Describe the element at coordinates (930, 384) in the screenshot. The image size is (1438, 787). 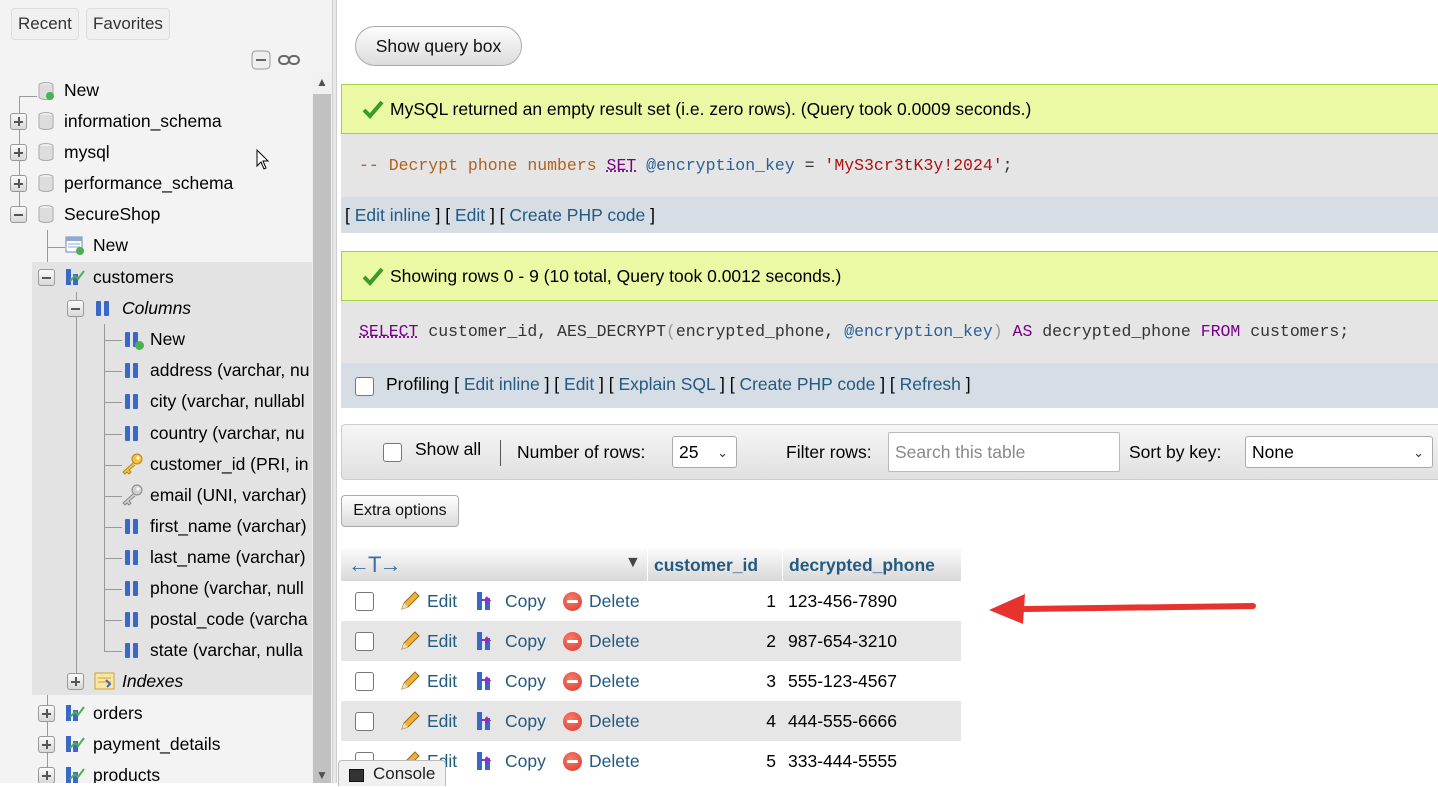
I see `refresh-link: Refresh` at that location.